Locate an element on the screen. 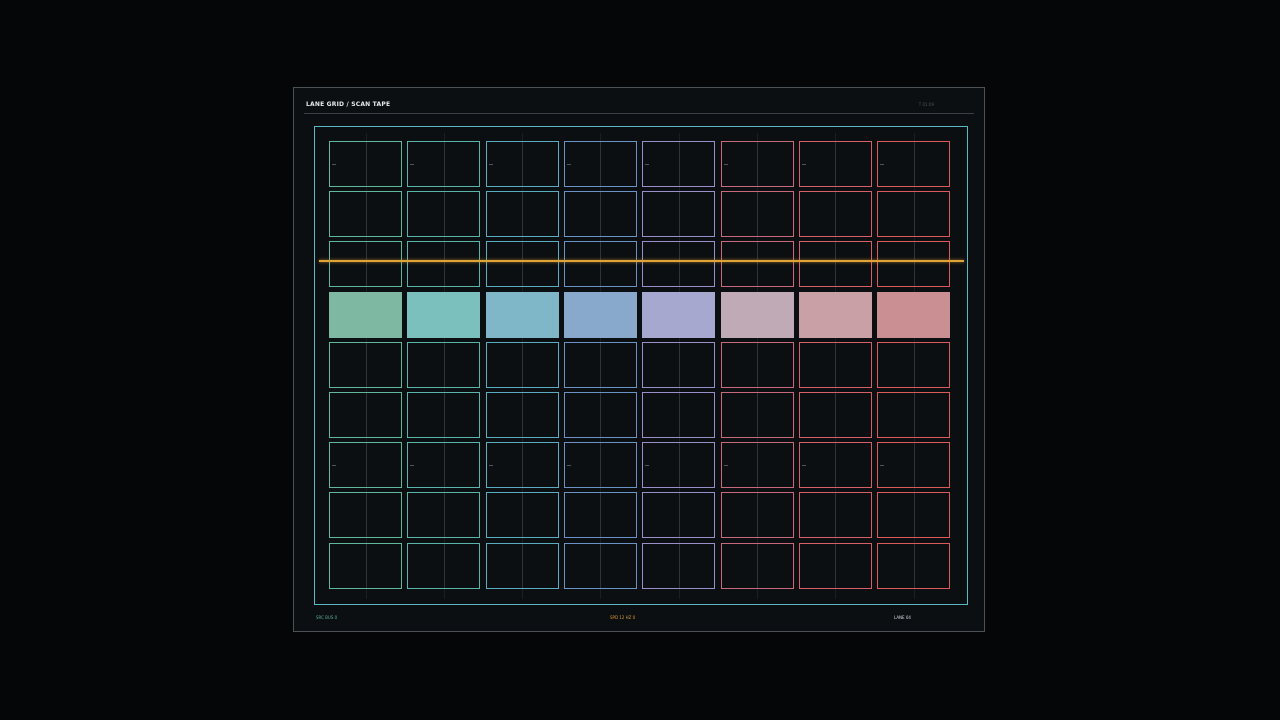 The height and width of the screenshot is (720, 1280). scan-playhead-line is located at coordinates (641, 261).